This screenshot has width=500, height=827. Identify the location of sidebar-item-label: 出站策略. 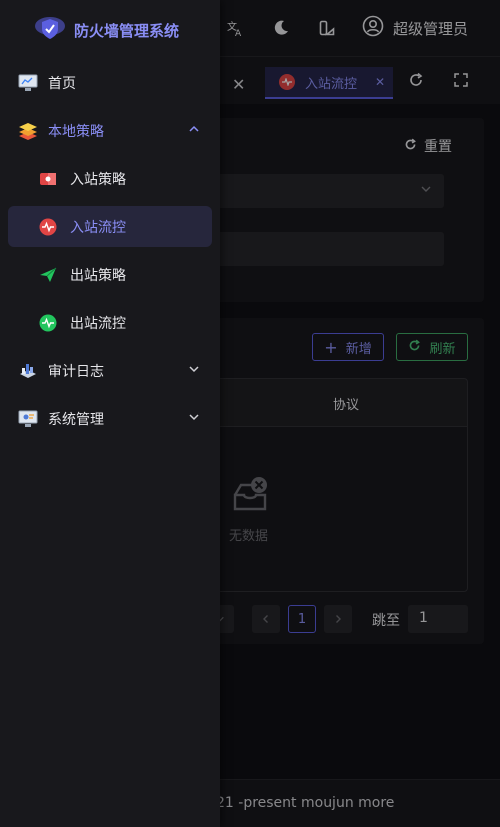
(98, 275).